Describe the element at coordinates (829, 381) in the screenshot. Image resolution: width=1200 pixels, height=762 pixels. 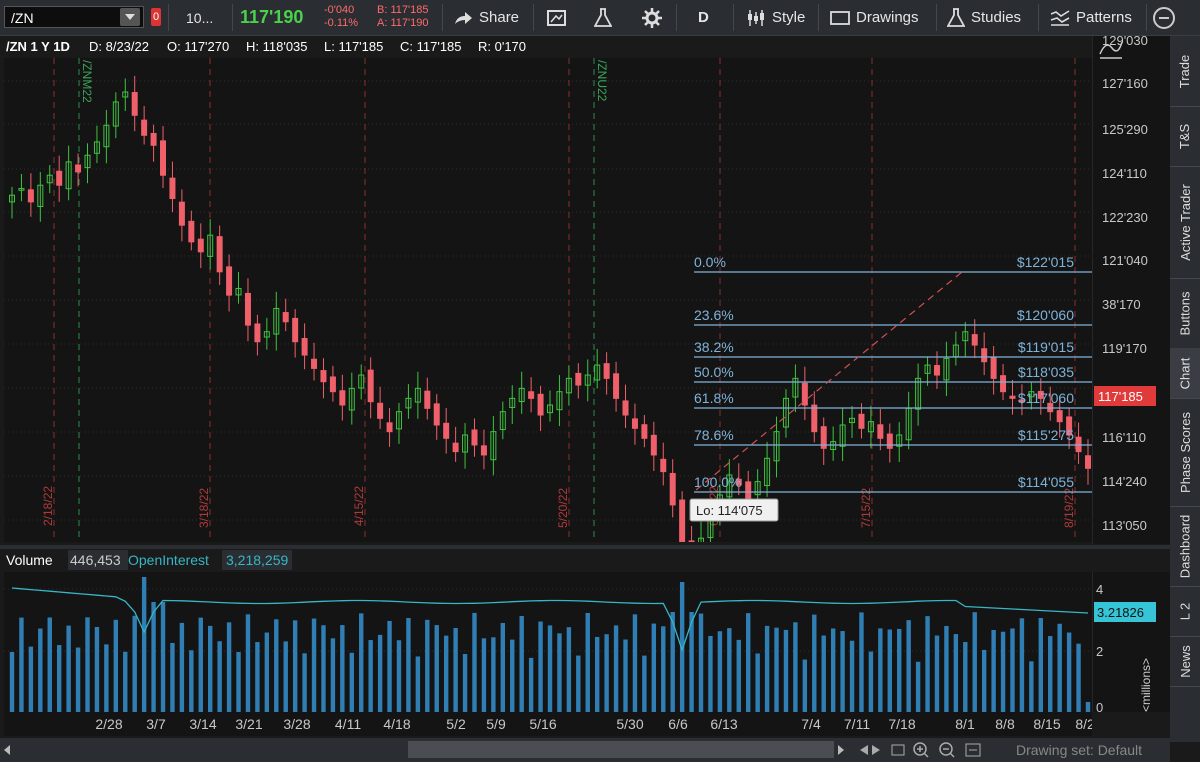
I see `fib-trend-line` at that location.